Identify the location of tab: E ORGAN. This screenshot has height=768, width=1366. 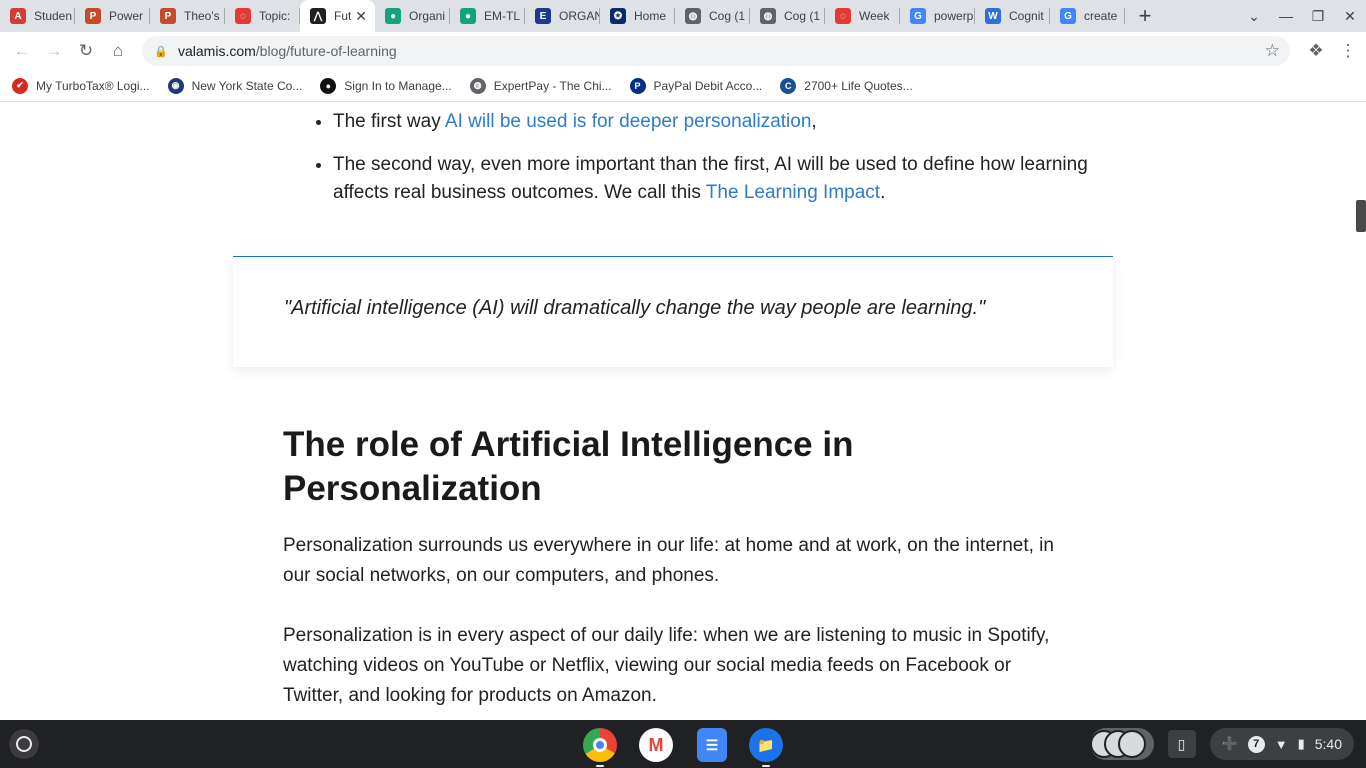
(562, 16).